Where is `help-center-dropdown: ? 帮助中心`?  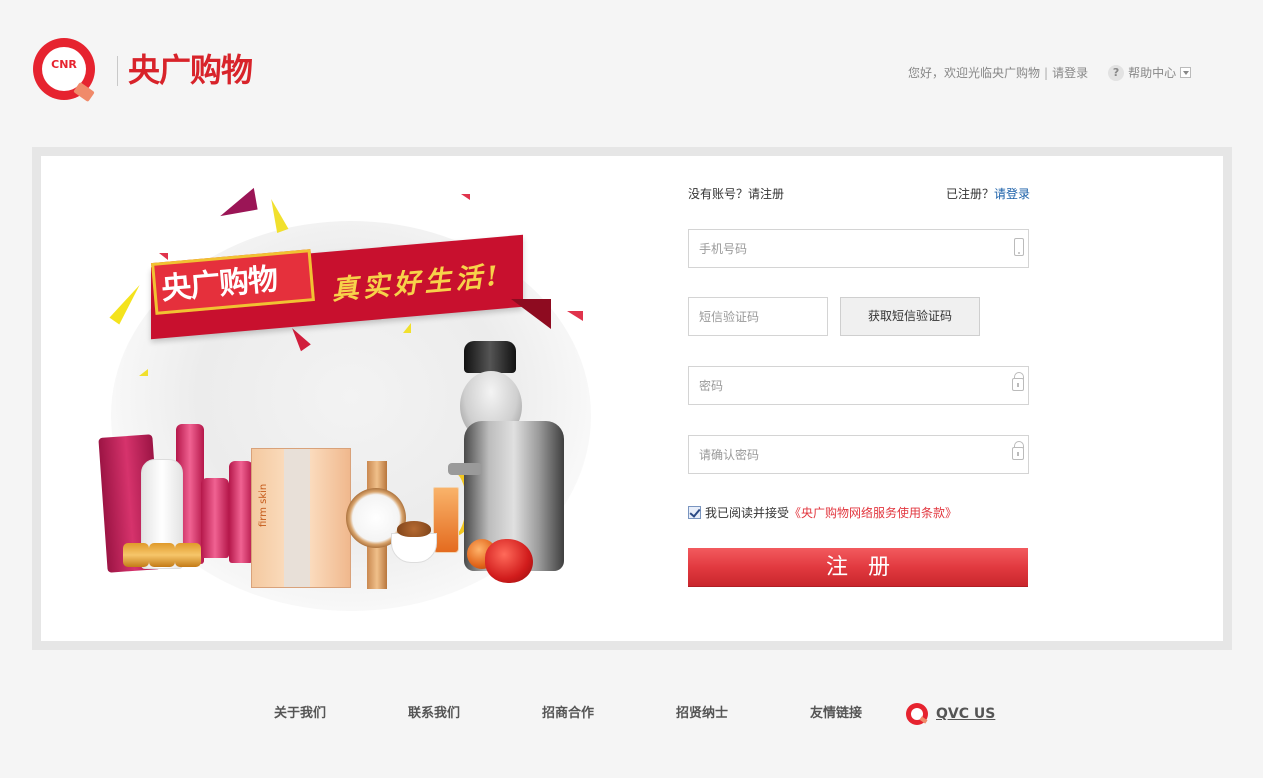 help-center-dropdown: ? 帮助中心 is located at coordinates (1150, 72).